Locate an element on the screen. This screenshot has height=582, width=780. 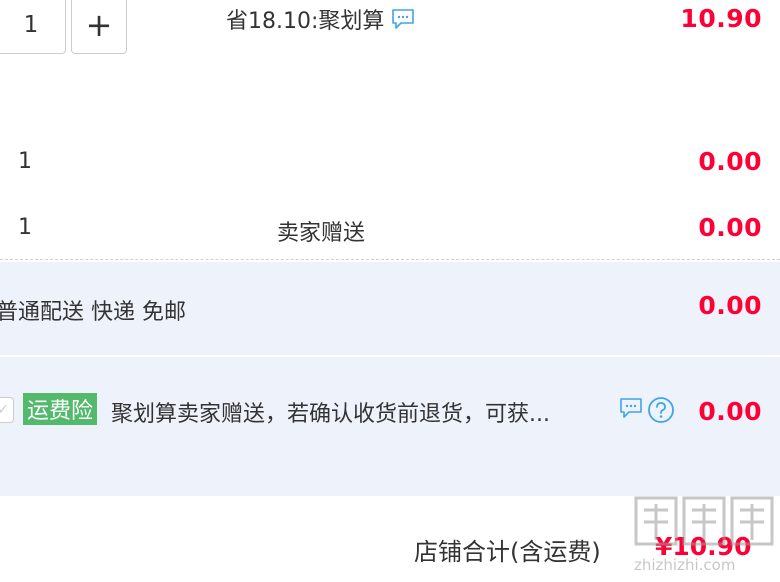
gift-1-quantity: 1 is located at coordinates (25, 161).